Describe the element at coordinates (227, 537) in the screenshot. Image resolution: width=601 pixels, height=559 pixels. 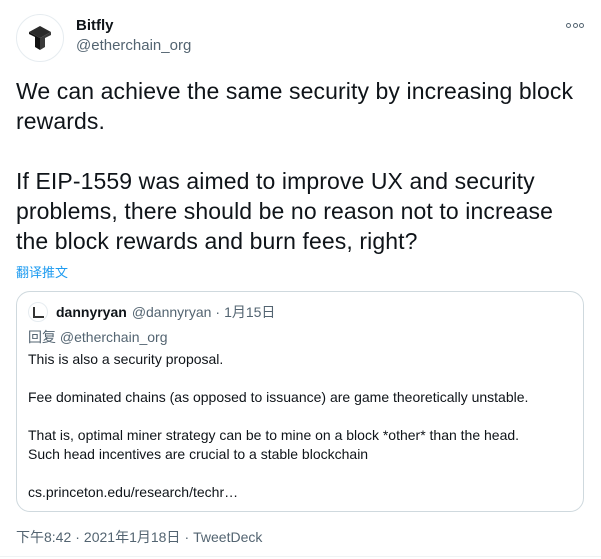
I see `tweet-source: TweetDeck` at that location.